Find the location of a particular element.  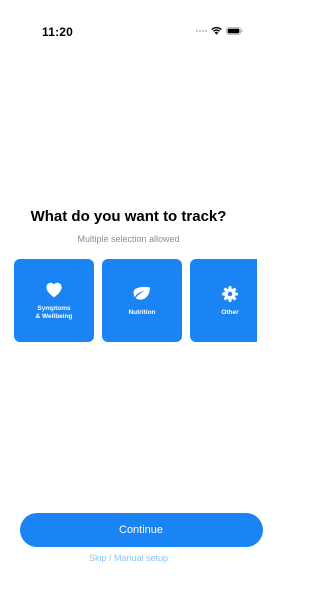

signal-icon is located at coordinates (201, 31).